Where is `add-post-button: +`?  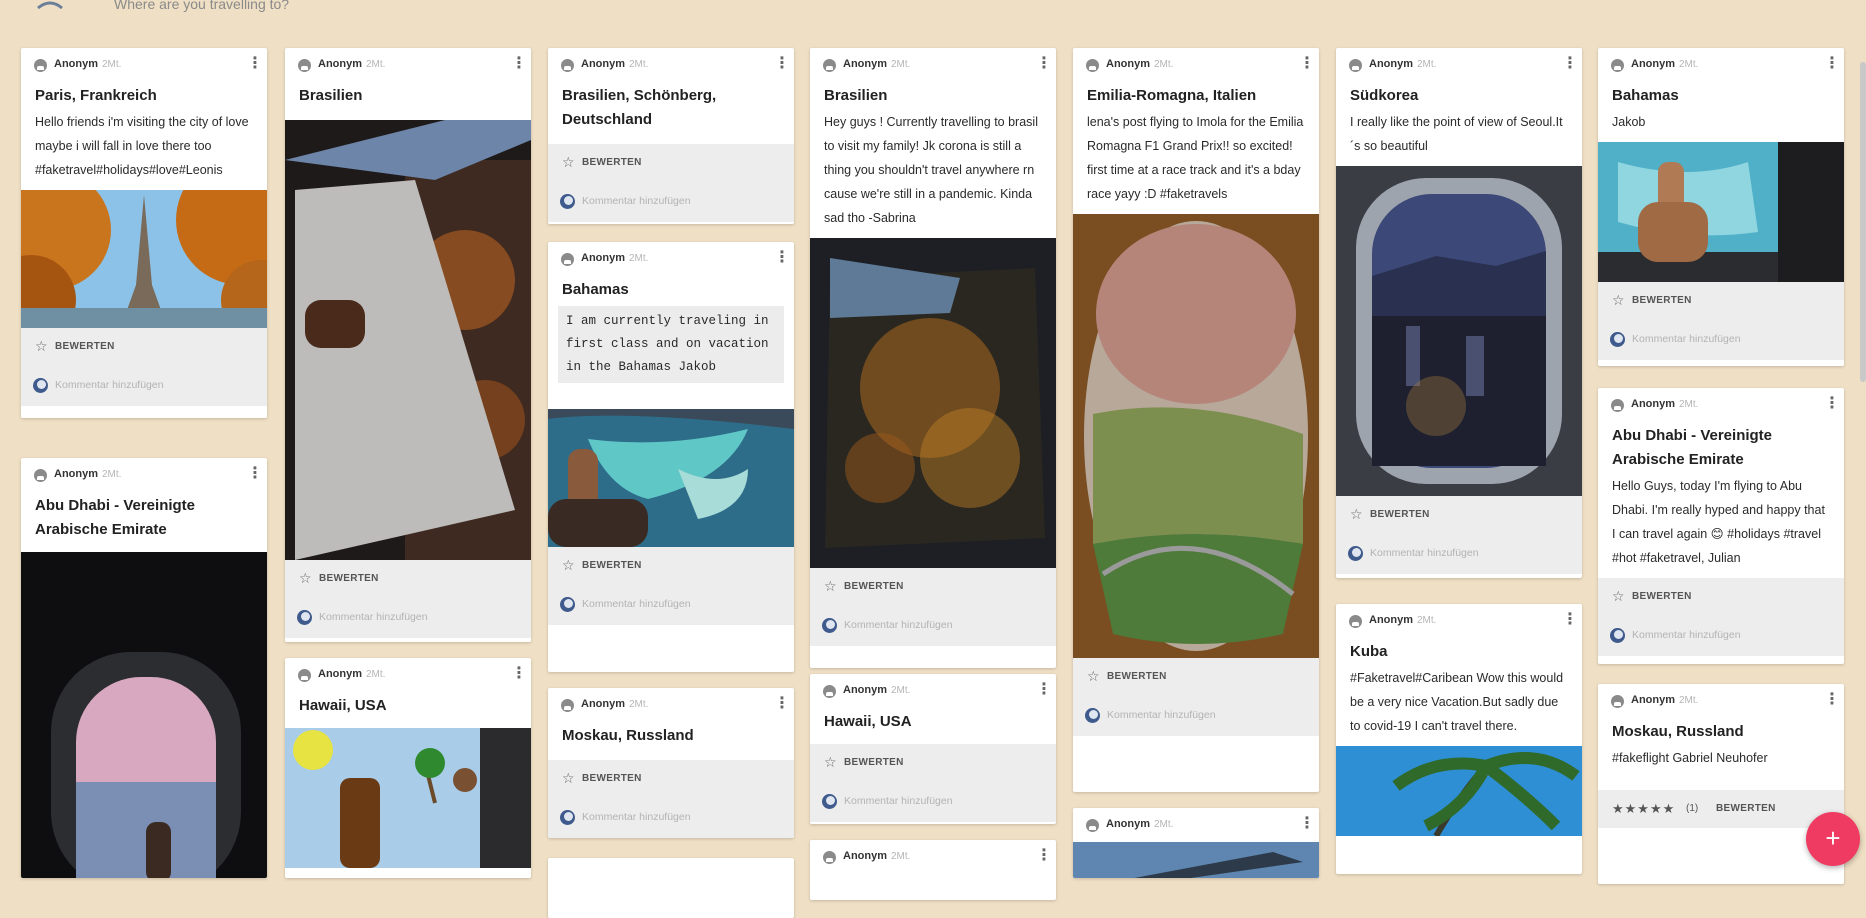
add-post-button: + is located at coordinates (1833, 839).